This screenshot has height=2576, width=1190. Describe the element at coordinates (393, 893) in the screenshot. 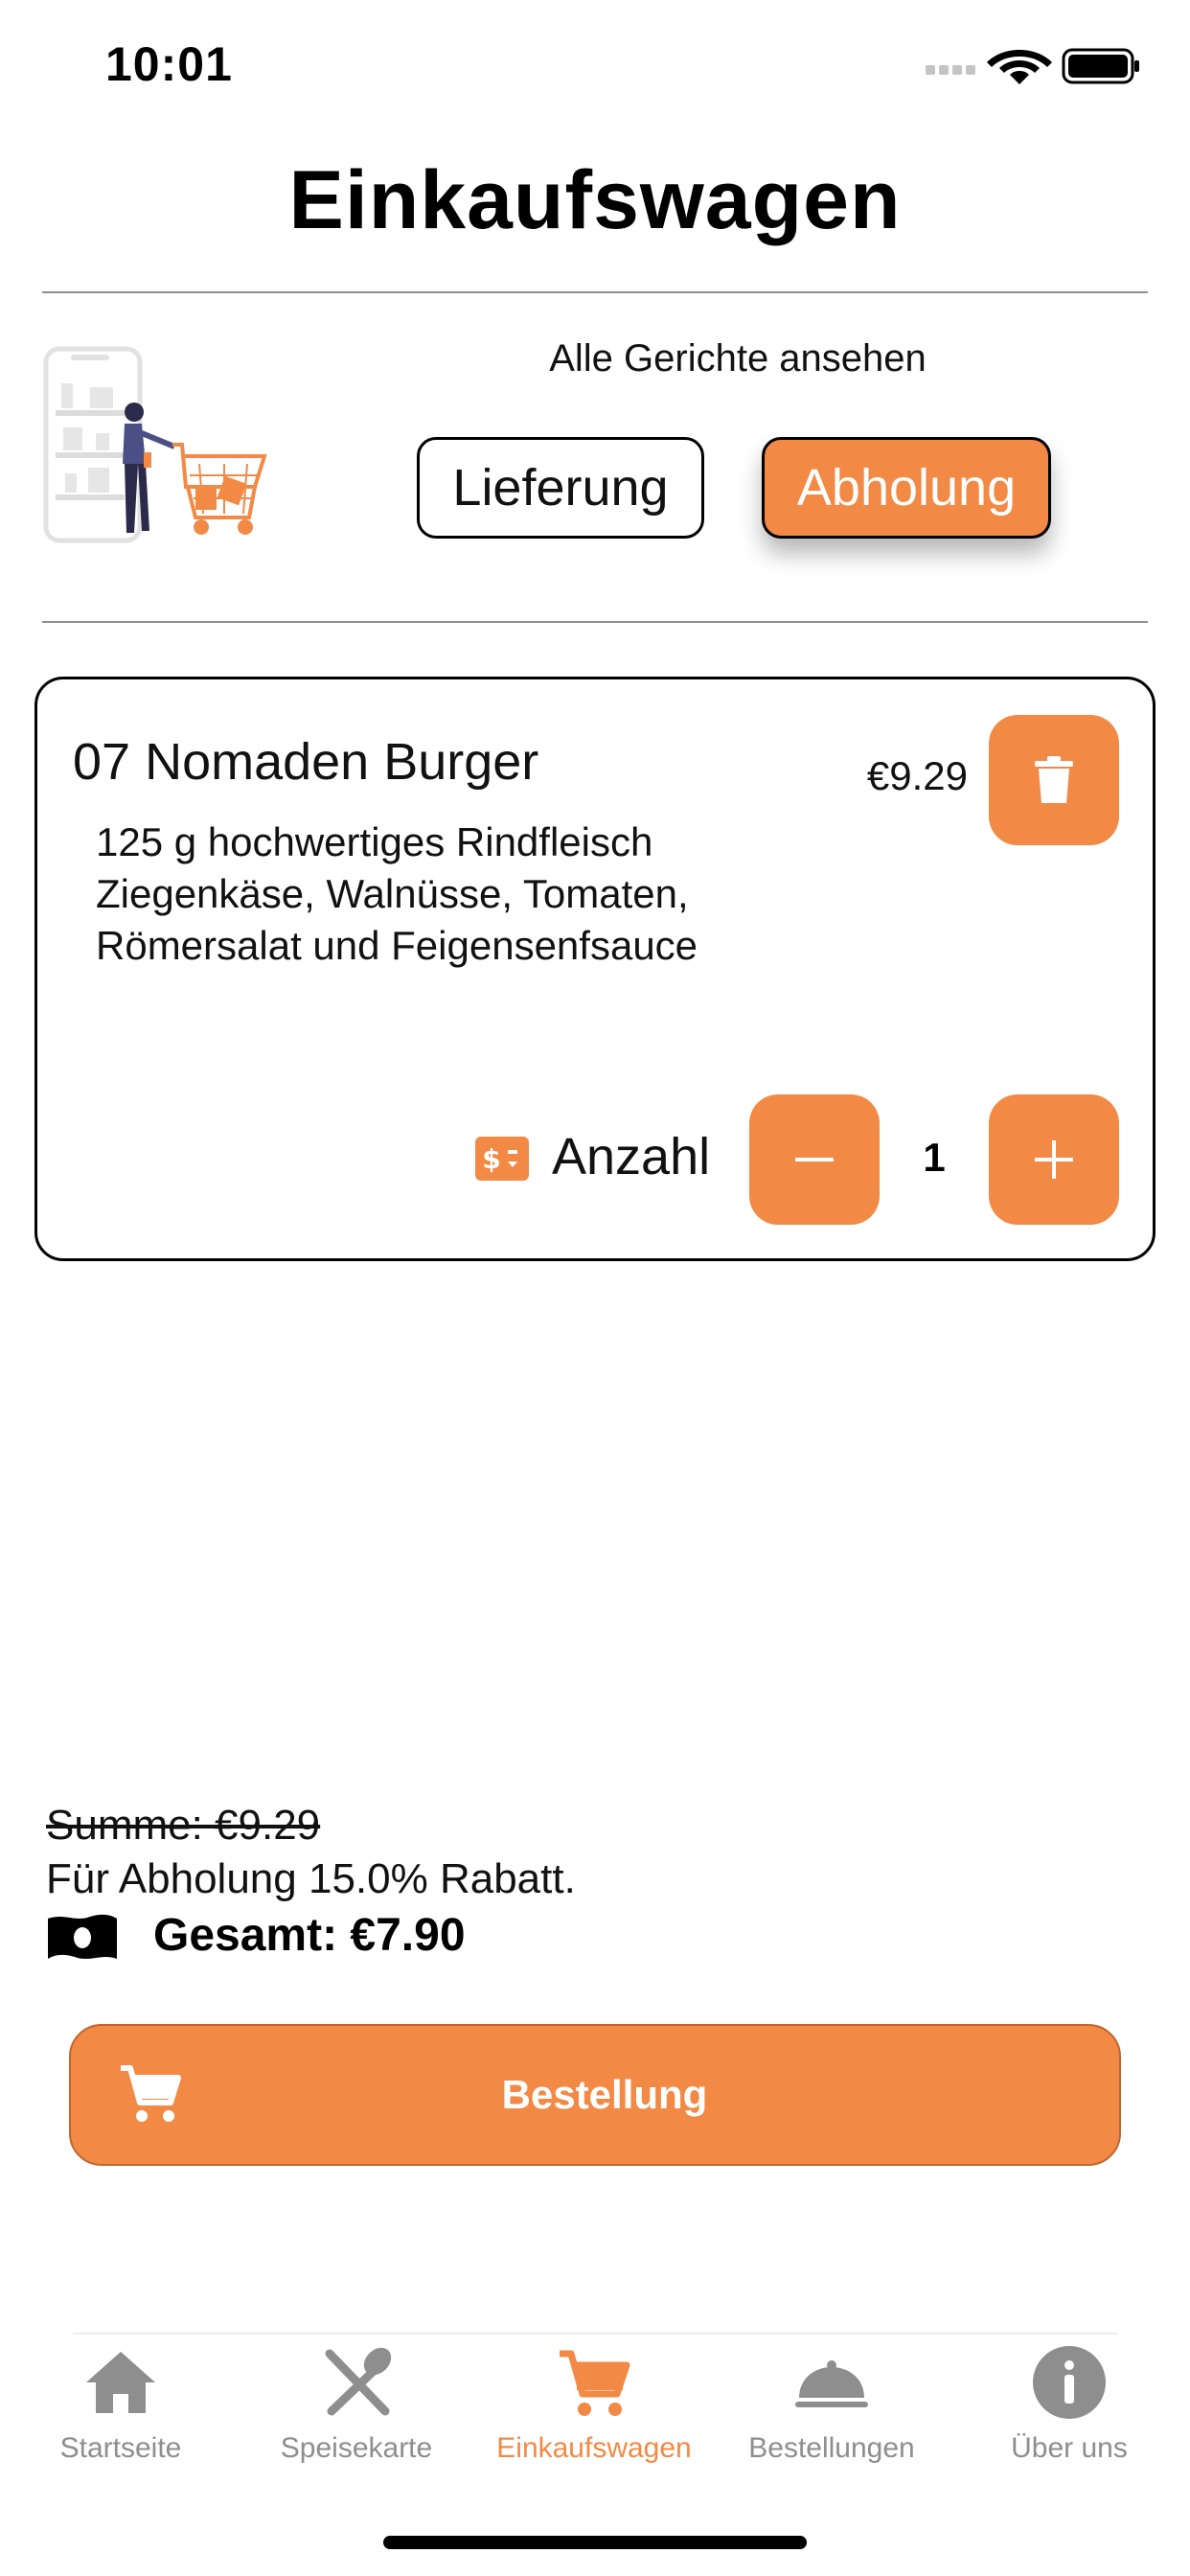

I see `item-description-line: Ziegenkäse, Walnüsse, Tomaten,` at that location.